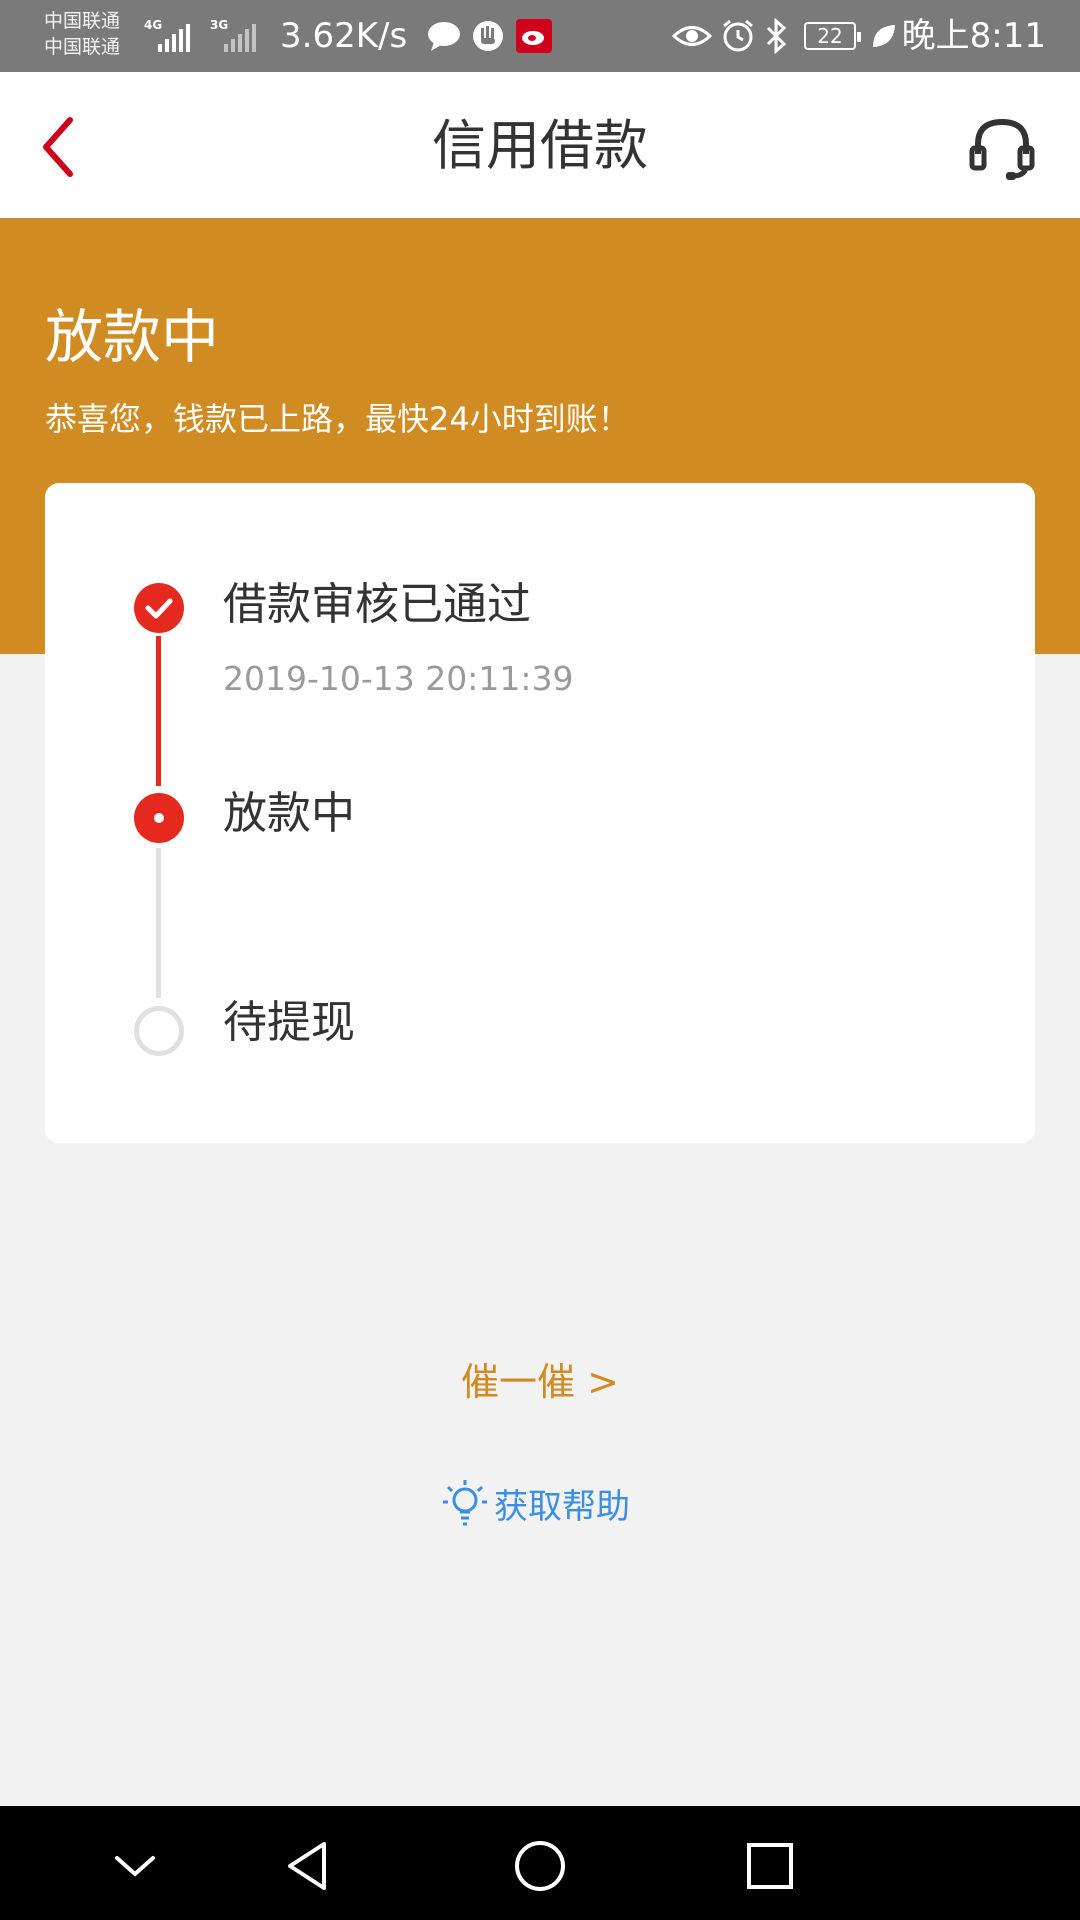 Image resolution: width=1080 pixels, height=1920 pixels. I want to click on back-button, so click(60, 147).